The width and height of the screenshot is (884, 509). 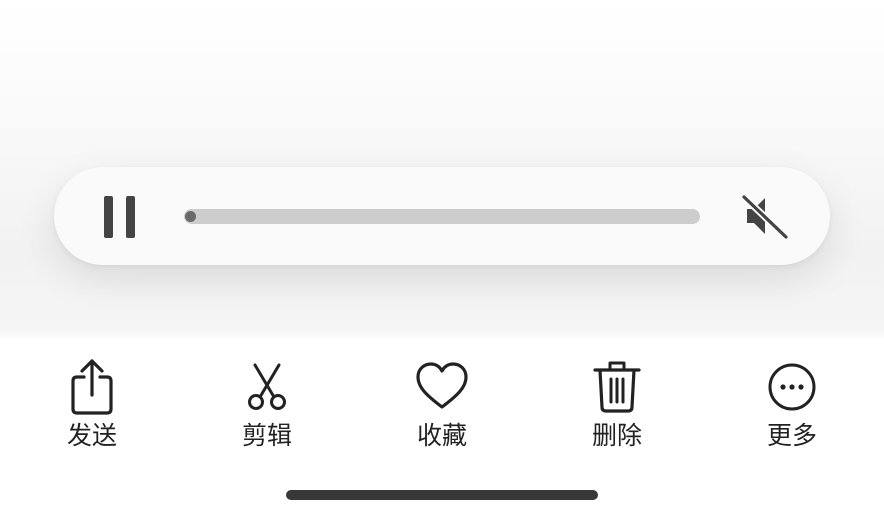 What do you see at coordinates (267, 386) in the screenshot?
I see `scissors-icon` at bounding box center [267, 386].